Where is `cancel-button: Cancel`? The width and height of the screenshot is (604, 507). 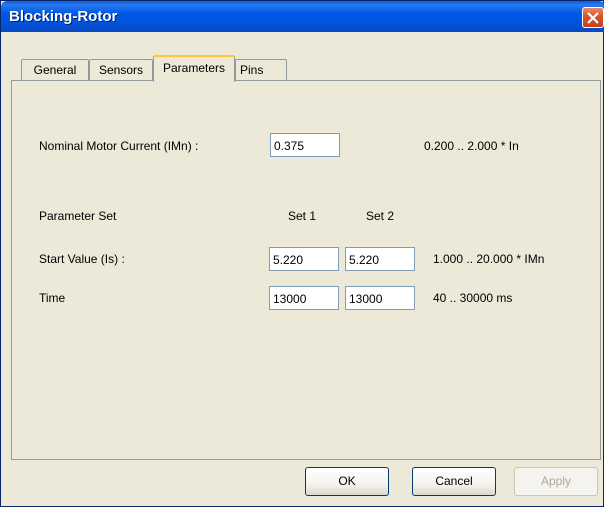 cancel-button: Cancel is located at coordinates (454, 481).